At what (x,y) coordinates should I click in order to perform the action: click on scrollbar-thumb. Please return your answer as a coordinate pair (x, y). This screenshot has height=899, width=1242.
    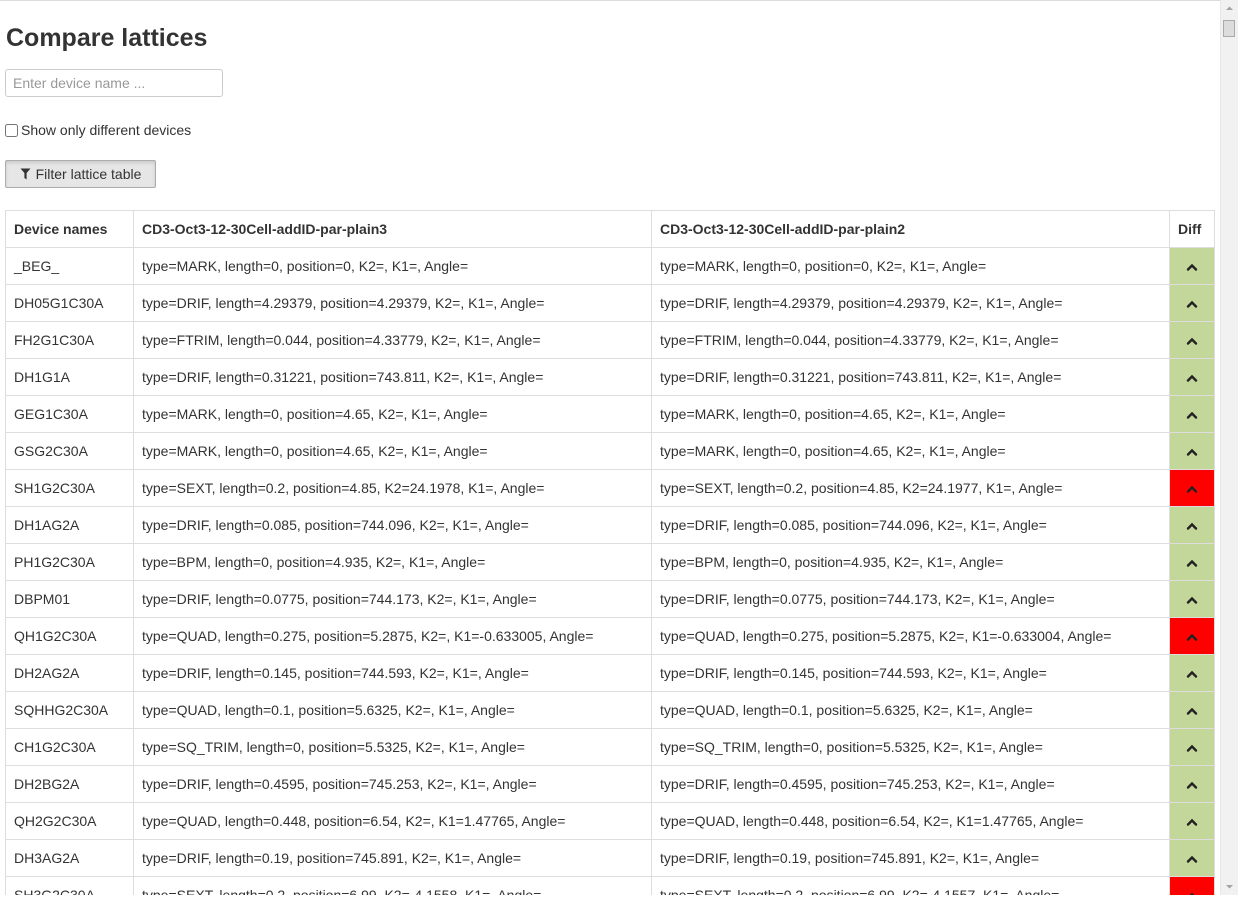
    Looking at the image, I should click on (1229, 28).